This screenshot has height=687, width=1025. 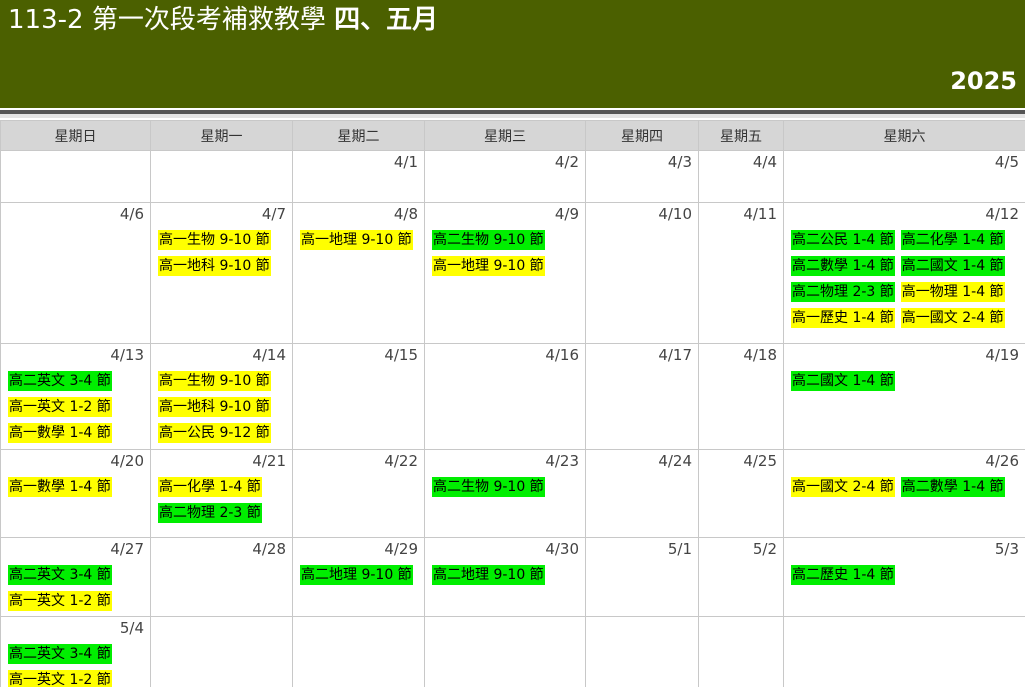 I want to click on event-item: 高二化學 1-4 節, so click(x=952, y=240).